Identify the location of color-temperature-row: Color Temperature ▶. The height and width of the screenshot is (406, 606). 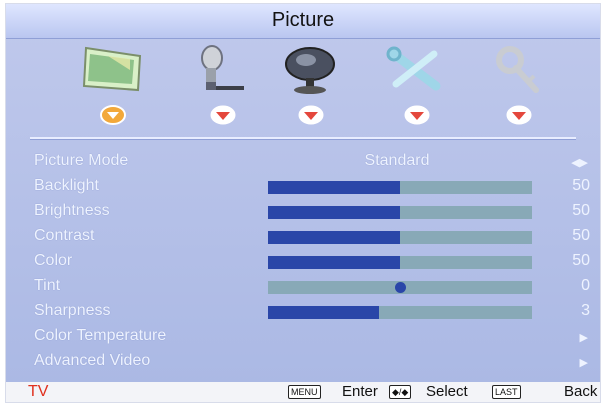
(303, 337).